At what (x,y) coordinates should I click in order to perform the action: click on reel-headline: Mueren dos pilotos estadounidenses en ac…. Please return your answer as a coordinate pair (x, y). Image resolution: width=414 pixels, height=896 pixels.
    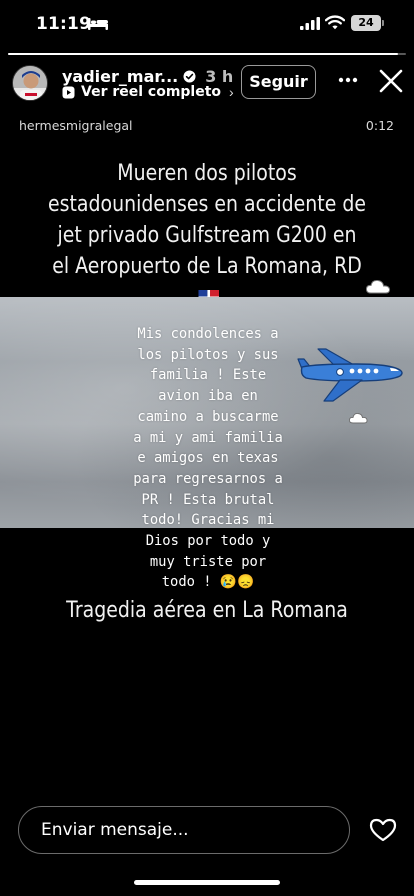
    Looking at the image, I should click on (207, 235).